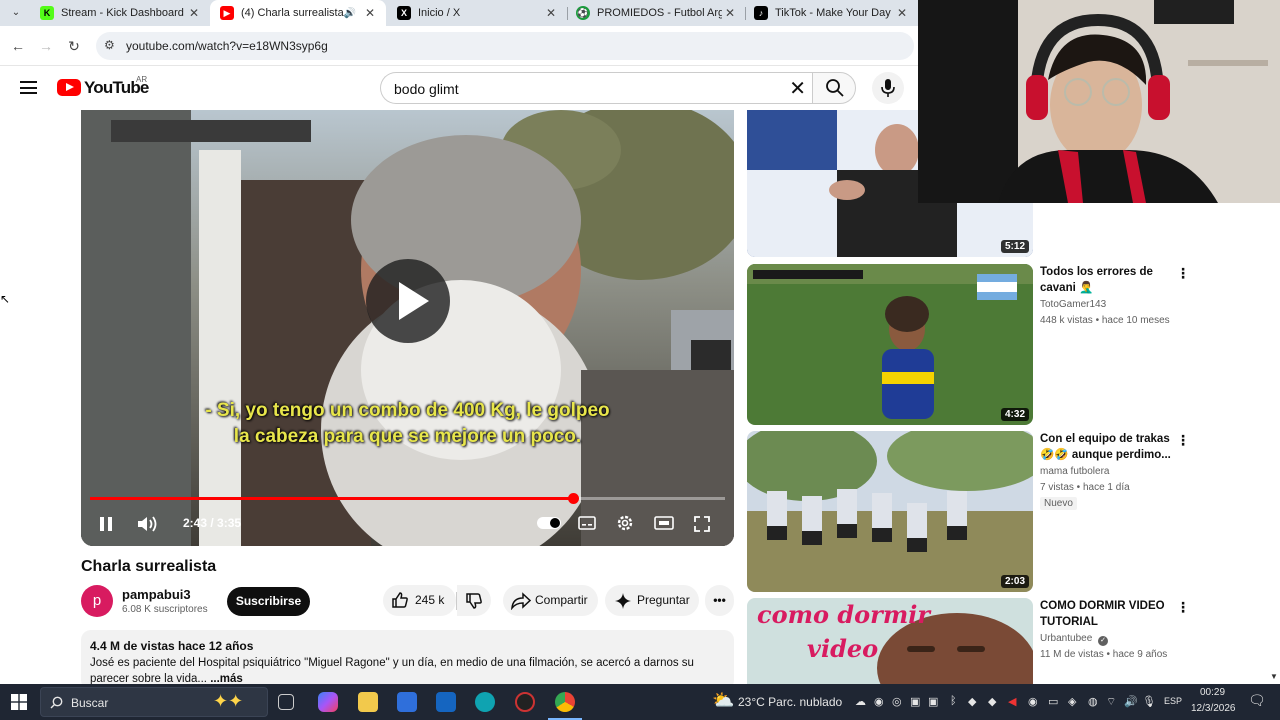 The image size is (1280, 720). I want to click on language-indicator: ESP, so click(1173, 701).